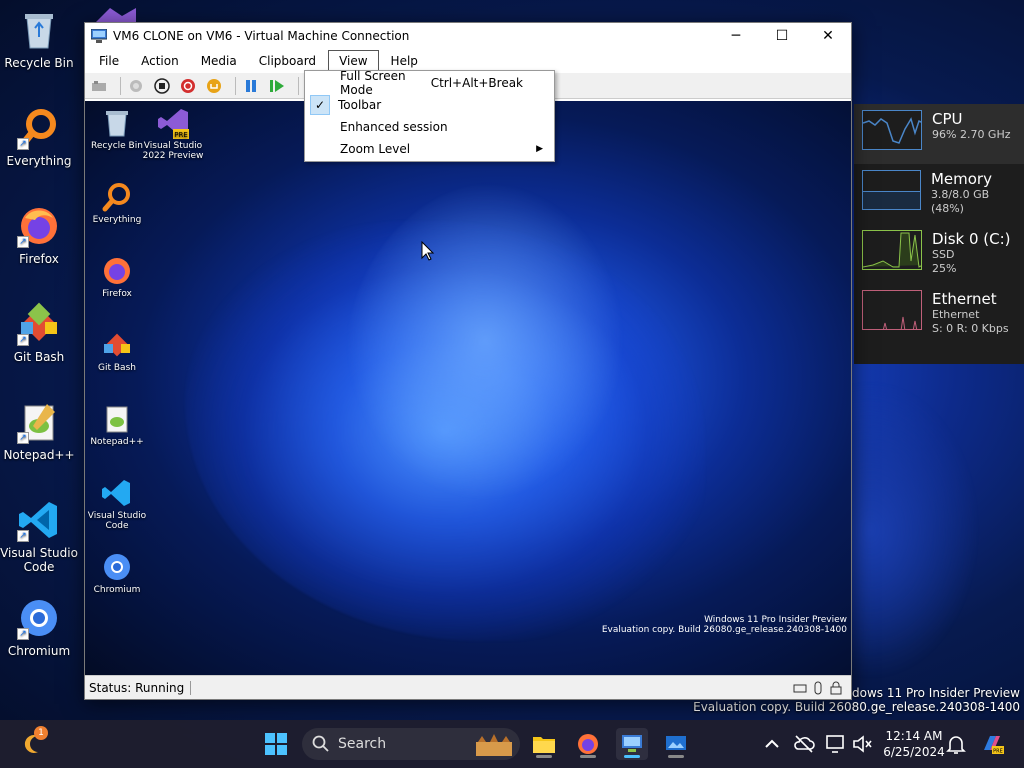 This screenshot has height=768, width=1024. I want to click on folder-icon, so click(544, 745).